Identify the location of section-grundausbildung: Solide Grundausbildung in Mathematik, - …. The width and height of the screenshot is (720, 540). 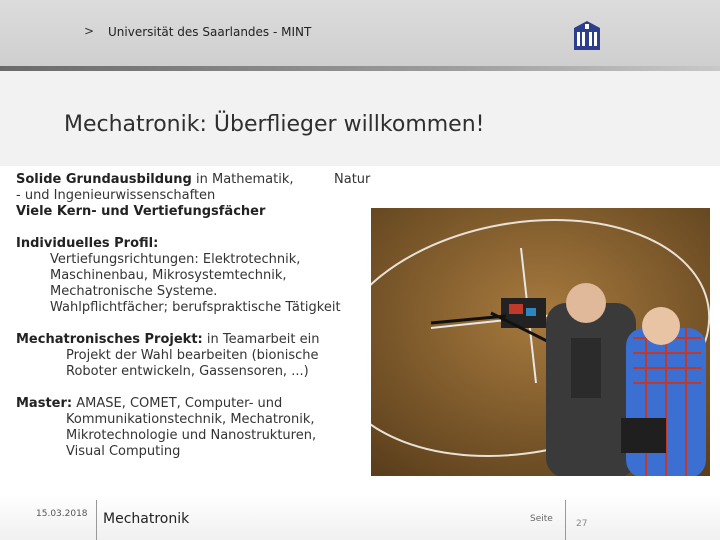
(196, 196).